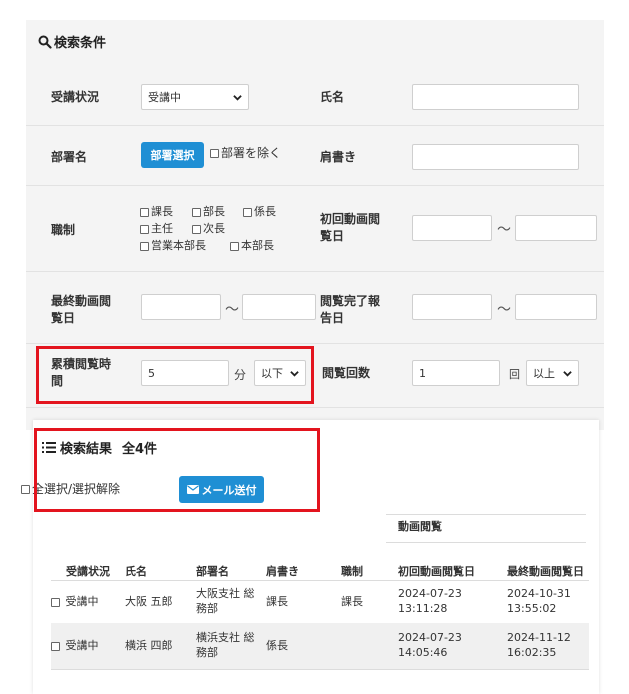 The height and width of the screenshot is (694, 629). What do you see at coordinates (259, 211) in the screenshot?
I see `position-kakaricho-checkbox: 係長` at bounding box center [259, 211].